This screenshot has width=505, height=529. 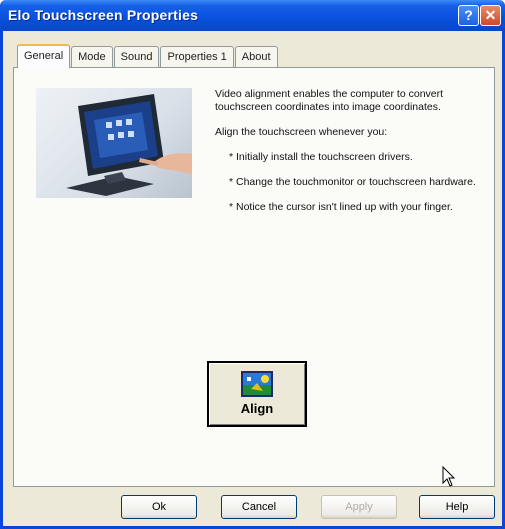 I want to click on align-button: Align, so click(x=257, y=394).